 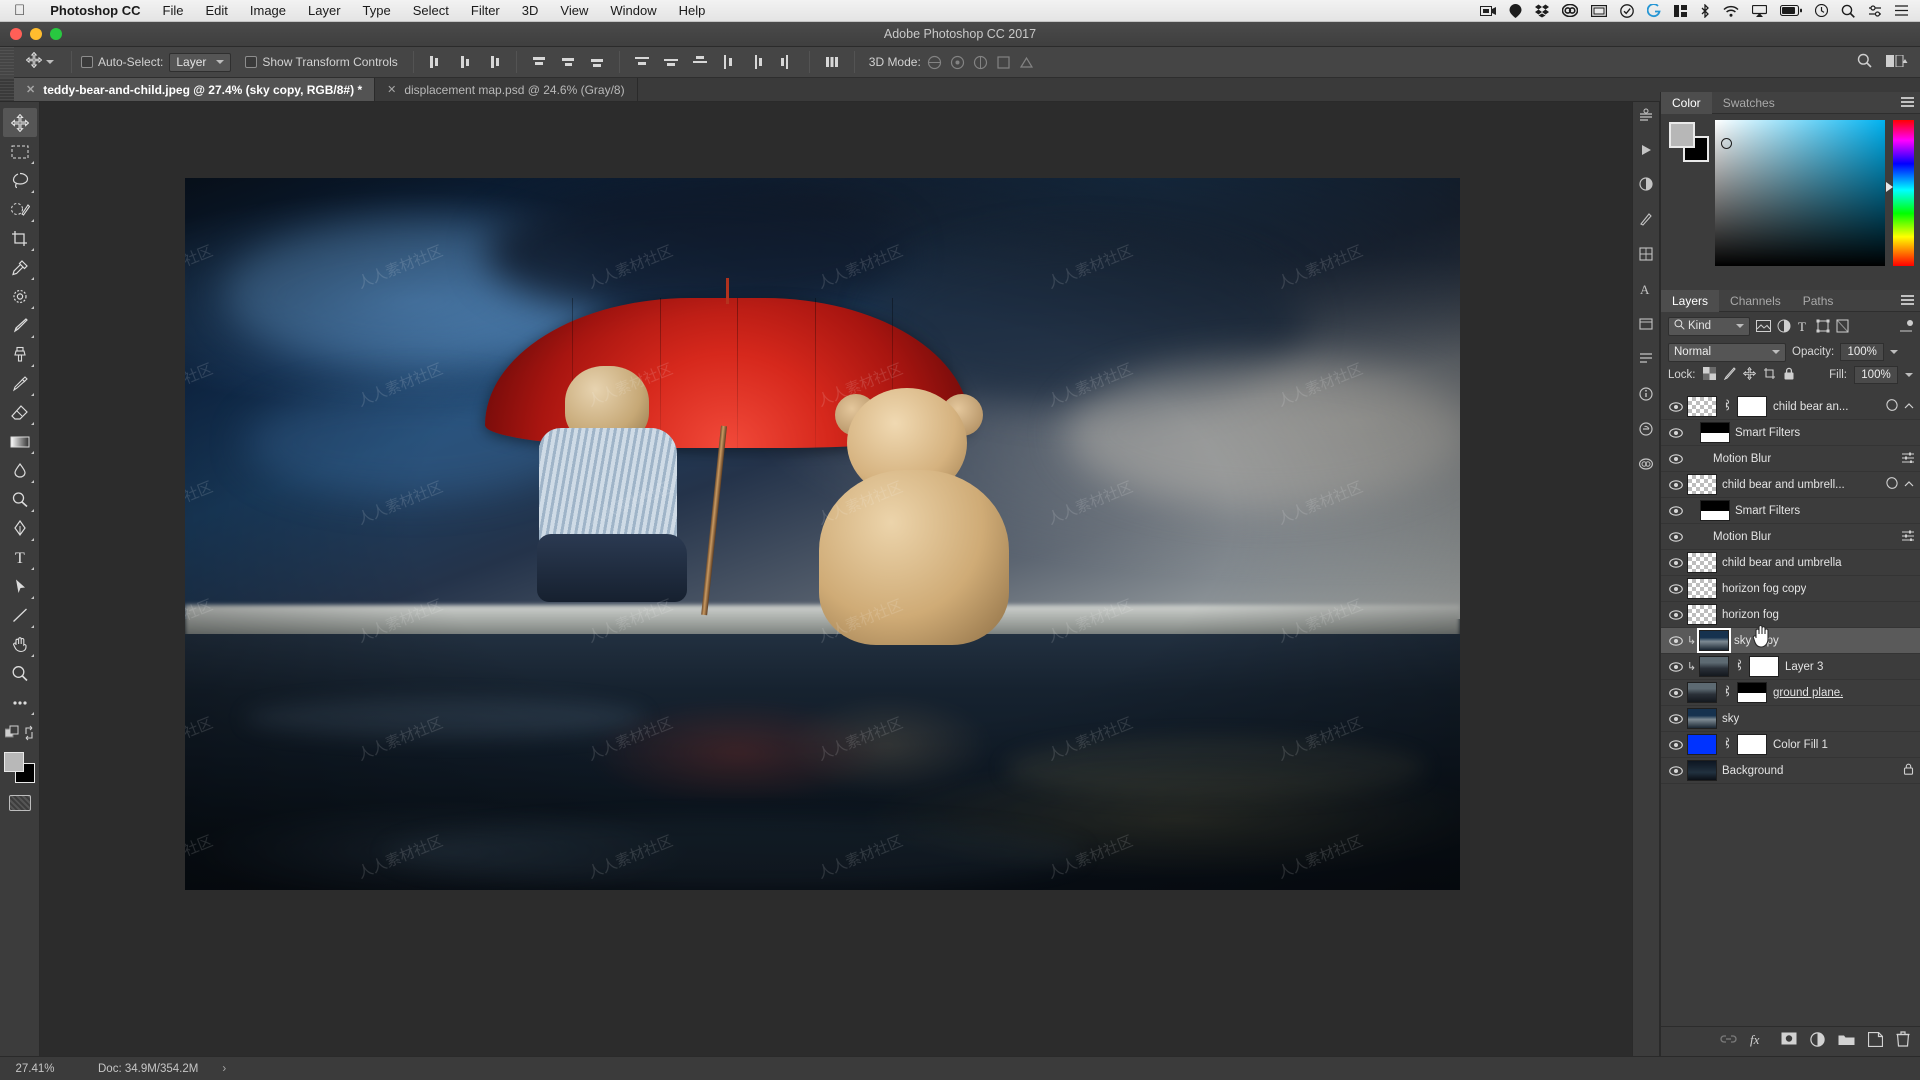 I want to click on color-panel-swatches, so click(x=1689, y=142).